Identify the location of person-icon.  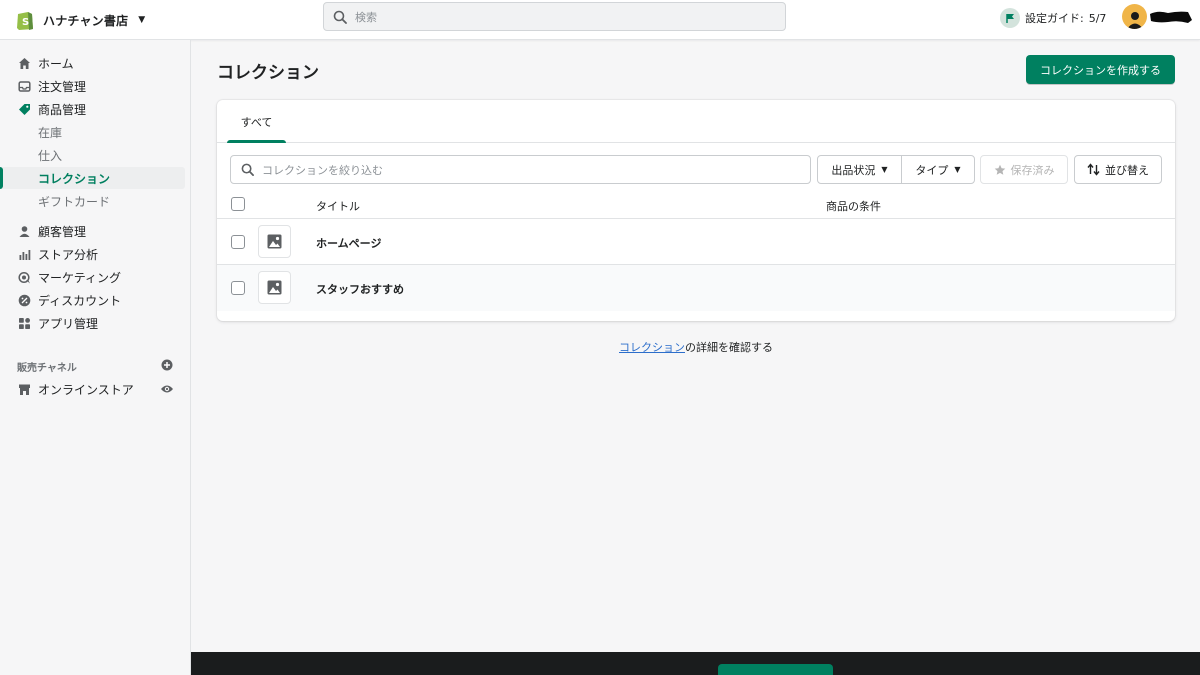
(24, 231).